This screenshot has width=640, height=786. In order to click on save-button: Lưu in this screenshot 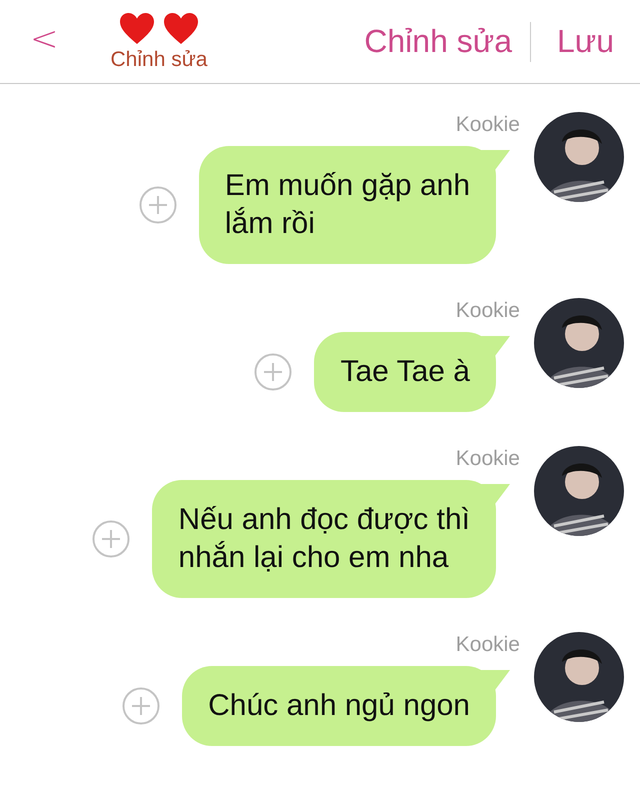, I will do `click(585, 41)`.